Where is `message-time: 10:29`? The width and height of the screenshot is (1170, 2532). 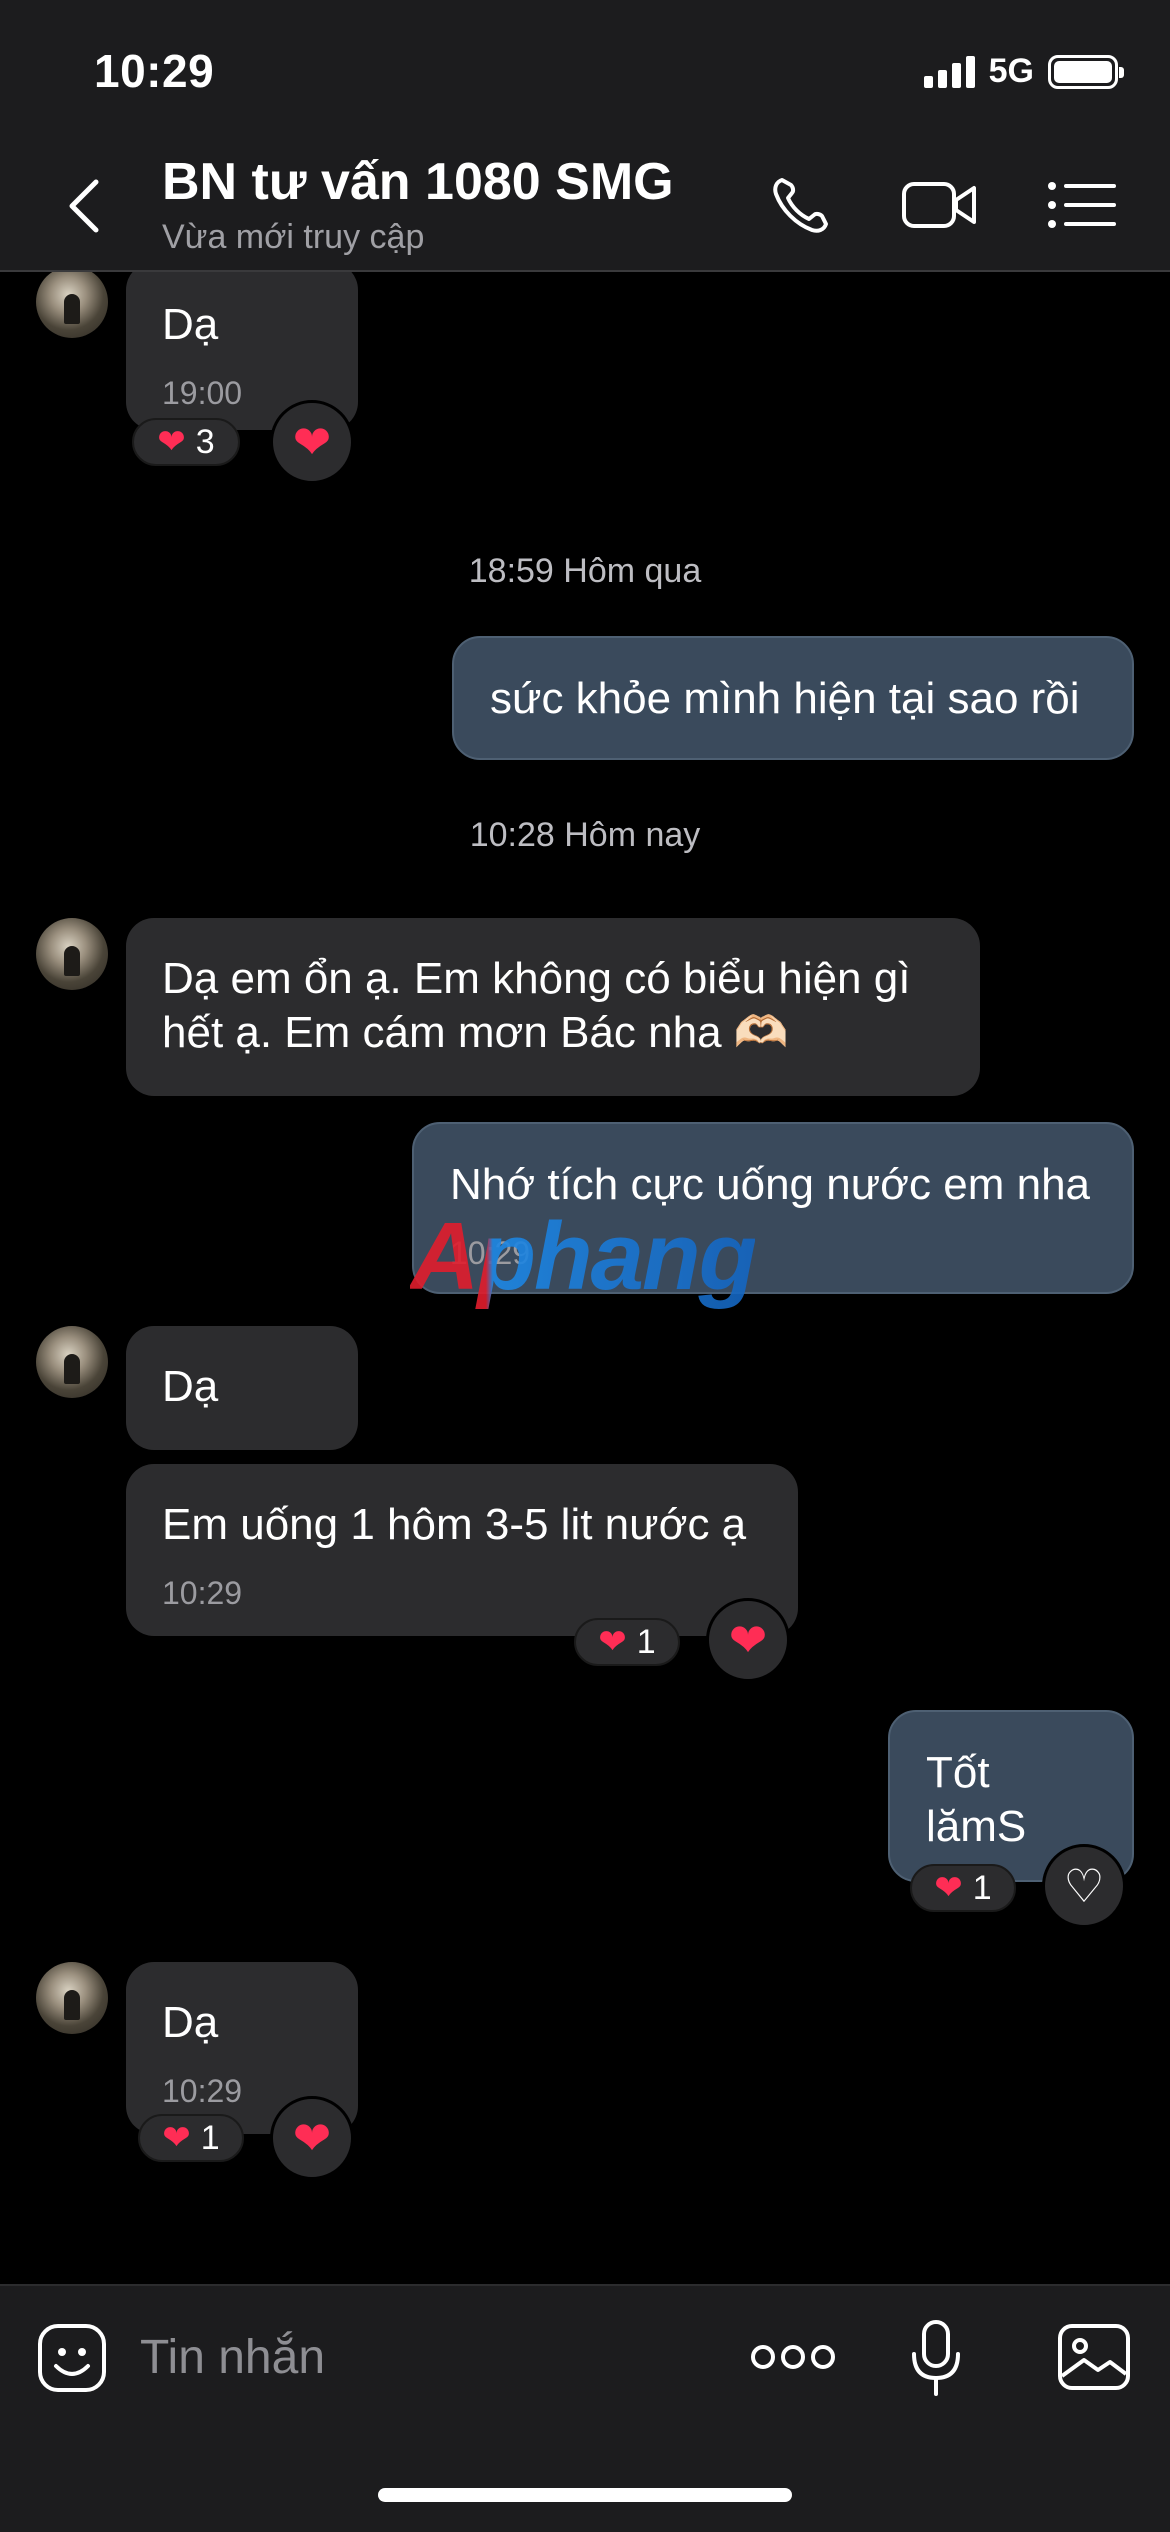
message-time: 10:29 is located at coordinates (202, 1593).